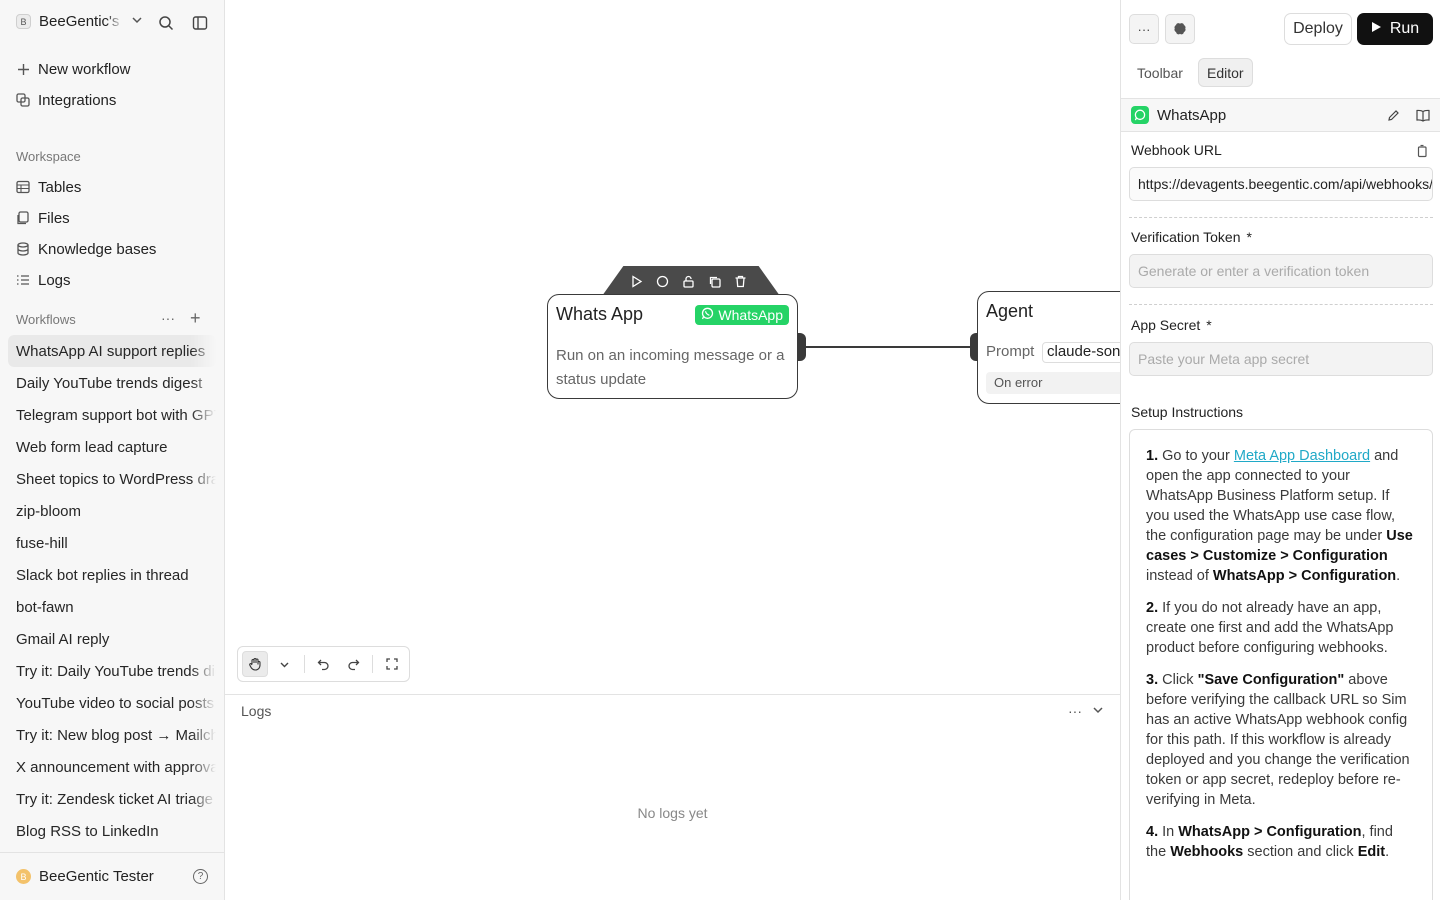  I want to click on fit-view-icon, so click(392, 664).